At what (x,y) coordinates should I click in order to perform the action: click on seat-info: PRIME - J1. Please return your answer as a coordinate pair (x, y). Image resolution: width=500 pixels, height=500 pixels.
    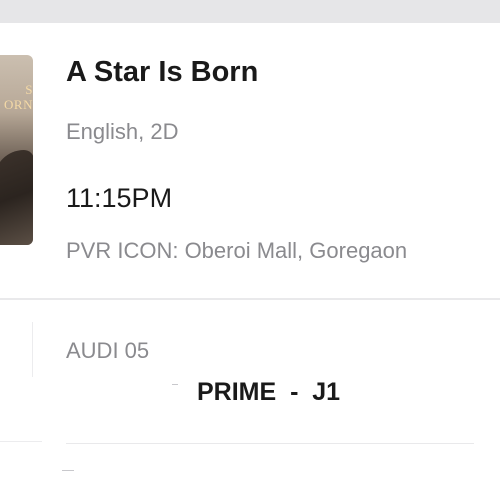
    Looking at the image, I should click on (269, 392).